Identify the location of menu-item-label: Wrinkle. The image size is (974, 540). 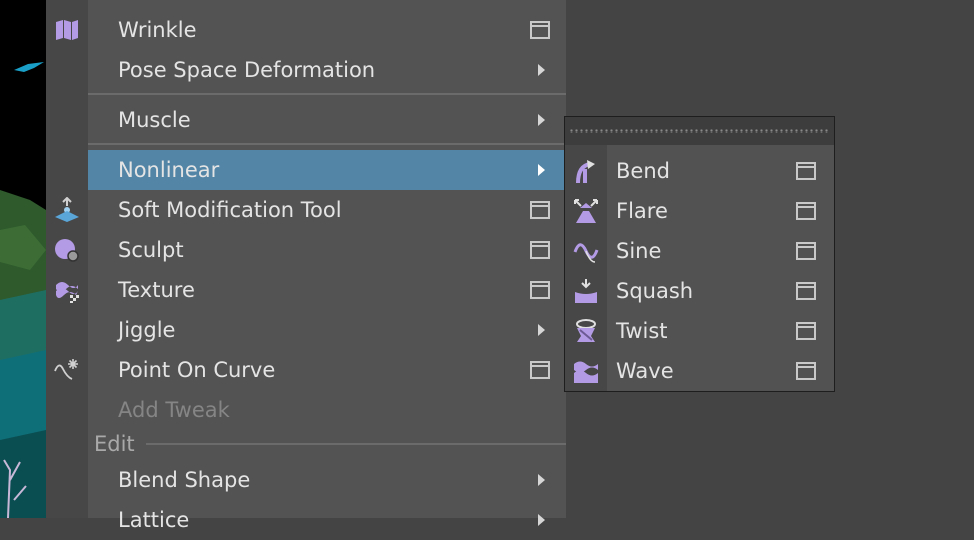
(157, 30).